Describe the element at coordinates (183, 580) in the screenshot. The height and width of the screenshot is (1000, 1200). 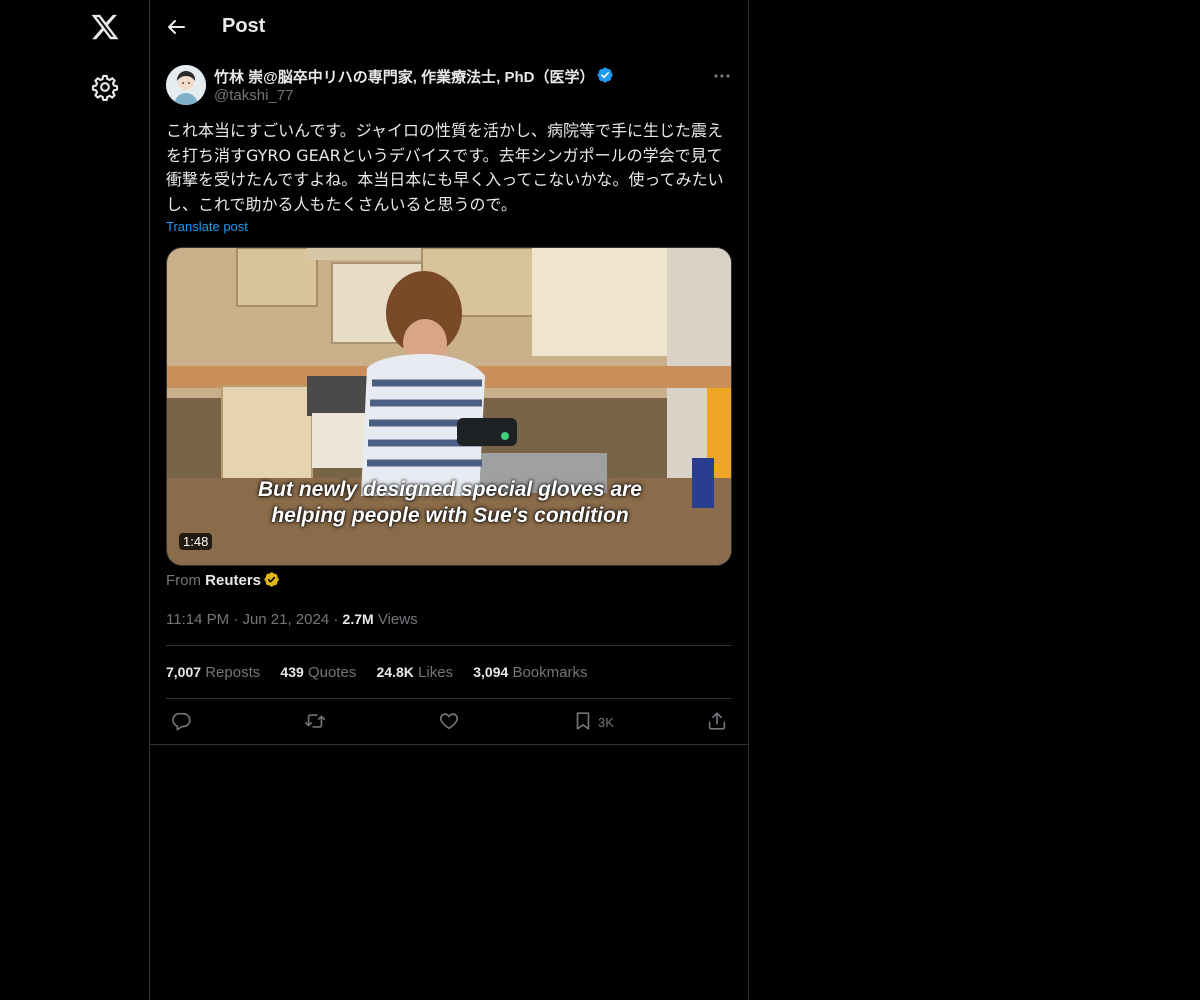
I see `source-prefix: From` at that location.